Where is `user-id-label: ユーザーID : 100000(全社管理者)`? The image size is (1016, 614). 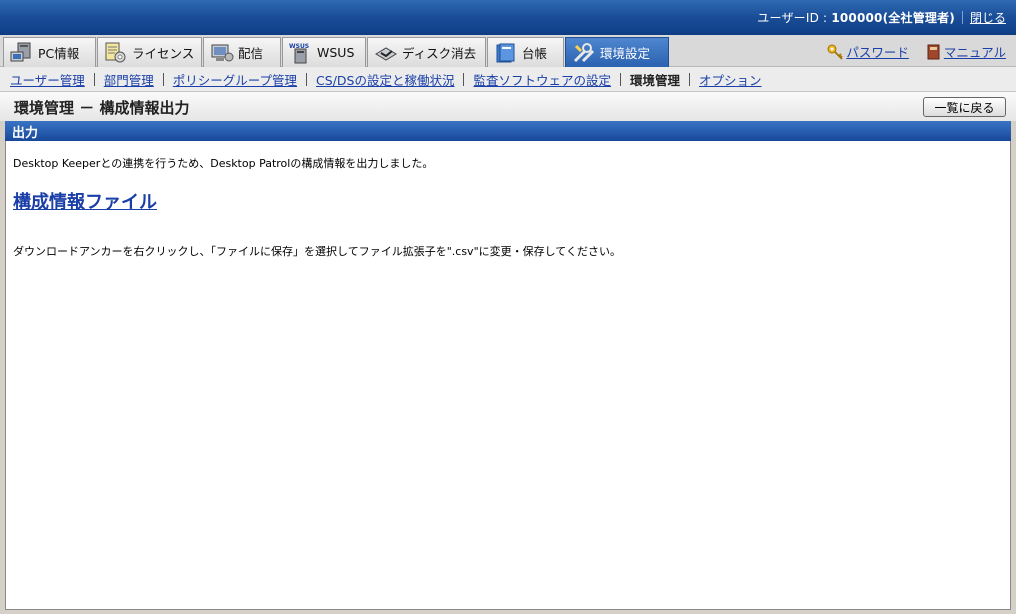 user-id-label: ユーザーID : 100000(全社管理者) is located at coordinates (856, 17).